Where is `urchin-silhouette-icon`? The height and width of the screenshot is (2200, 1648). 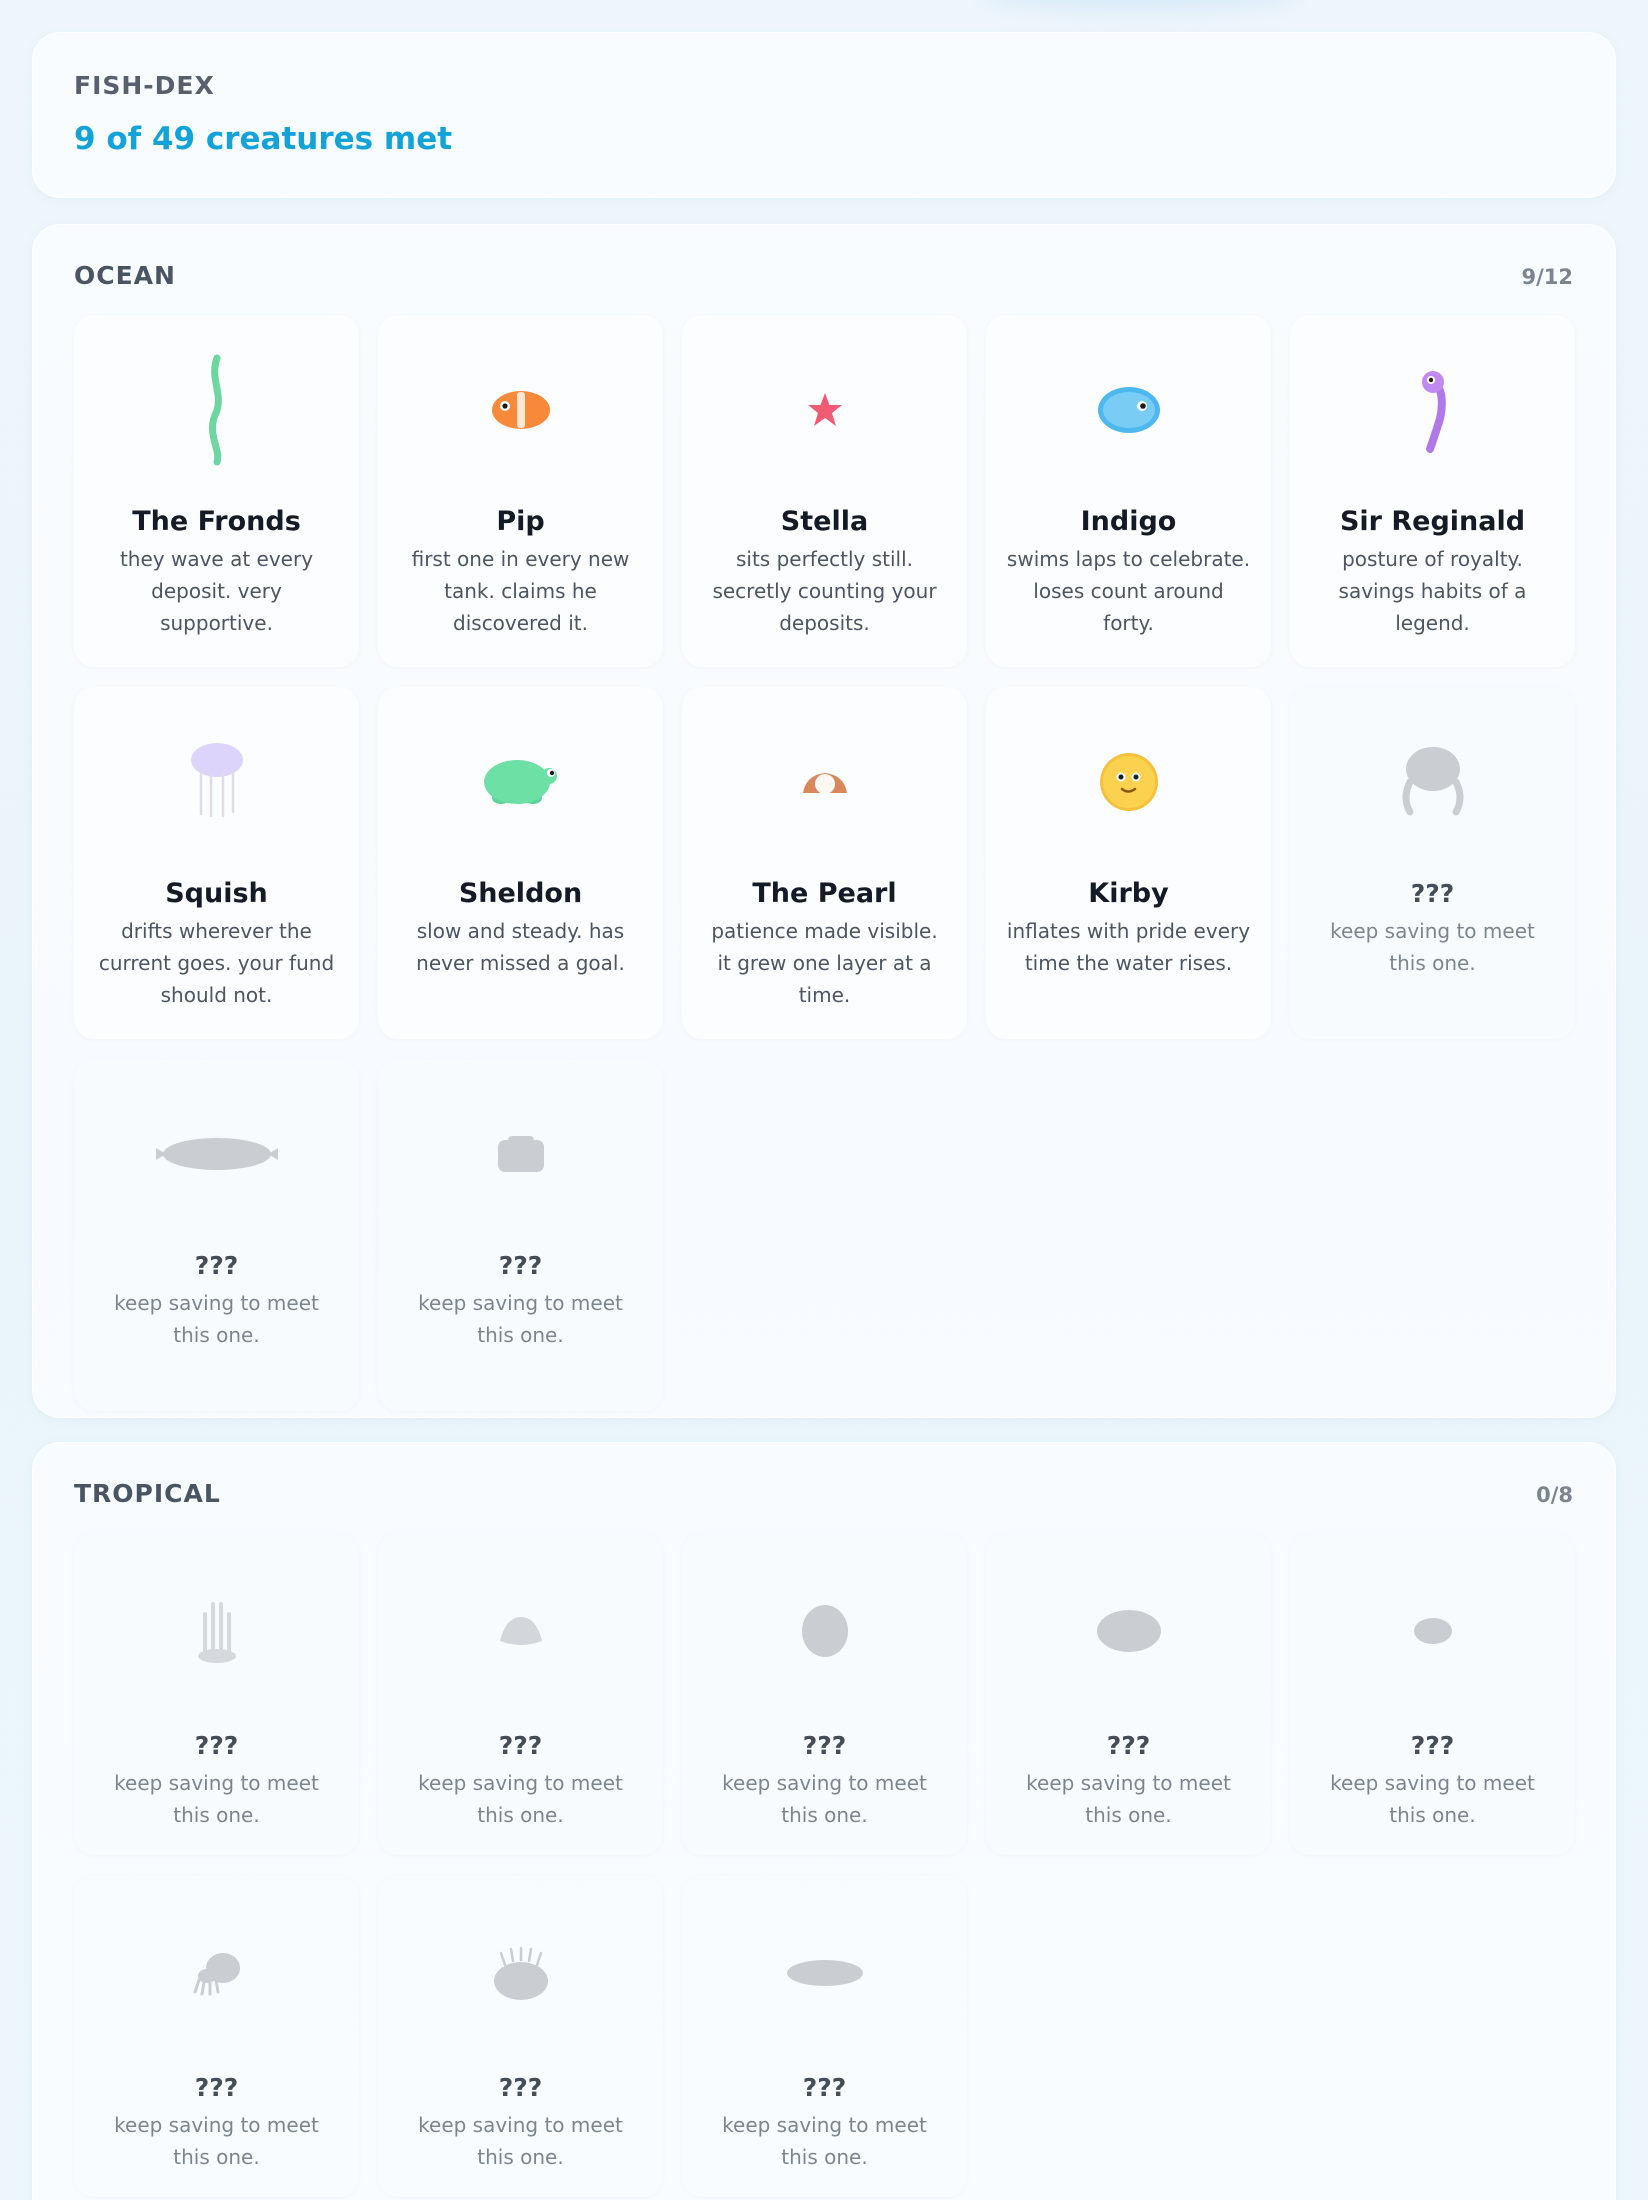
urchin-silhouette-icon is located at coordinates (520, 1973).